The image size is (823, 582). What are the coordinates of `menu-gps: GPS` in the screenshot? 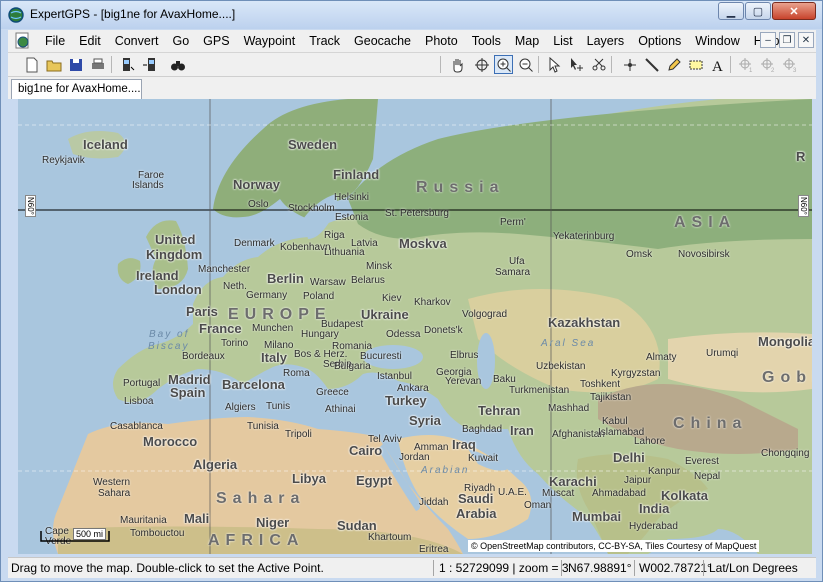 It's located at (216, 41).